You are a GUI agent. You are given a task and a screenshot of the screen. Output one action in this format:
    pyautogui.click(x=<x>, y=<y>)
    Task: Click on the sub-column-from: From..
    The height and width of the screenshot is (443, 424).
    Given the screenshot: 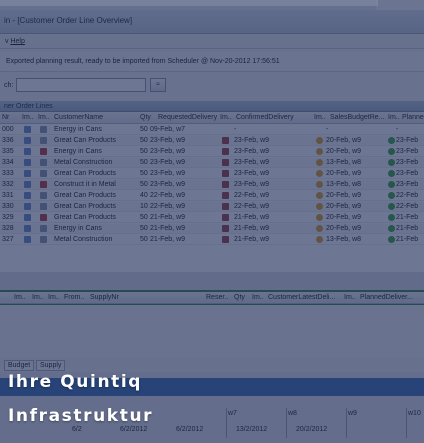 What is the action you would take?
    pyautogui.click(x=74, y=297)
    